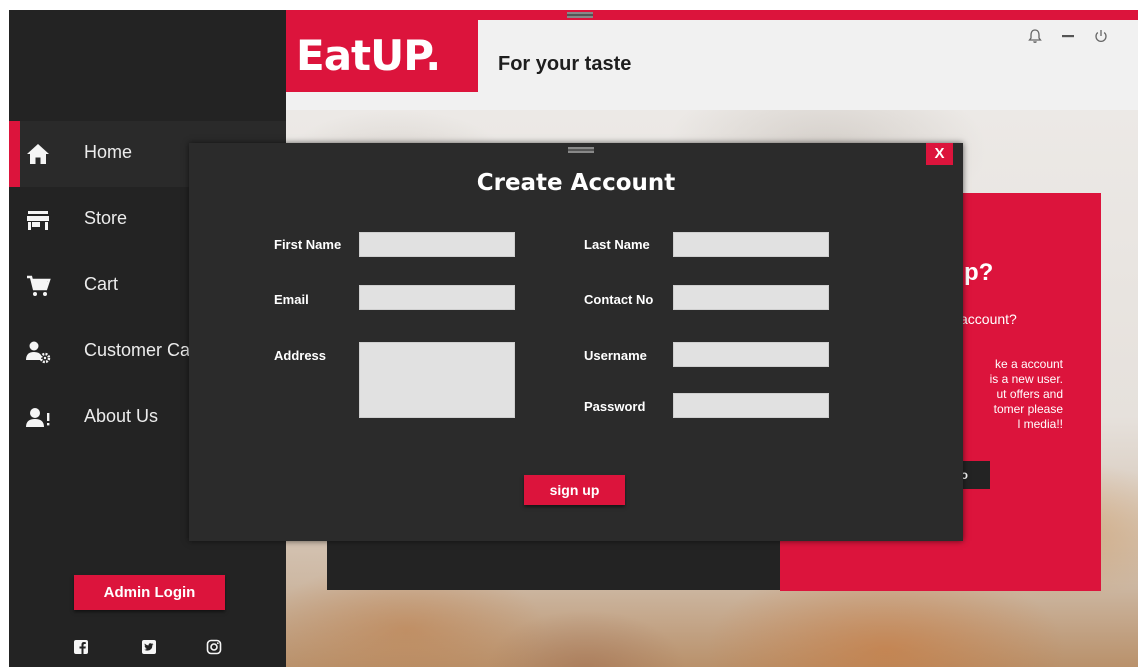 This screenshot has width=1138, height=667. I want to click on bell-icon, so click(1035, 36).